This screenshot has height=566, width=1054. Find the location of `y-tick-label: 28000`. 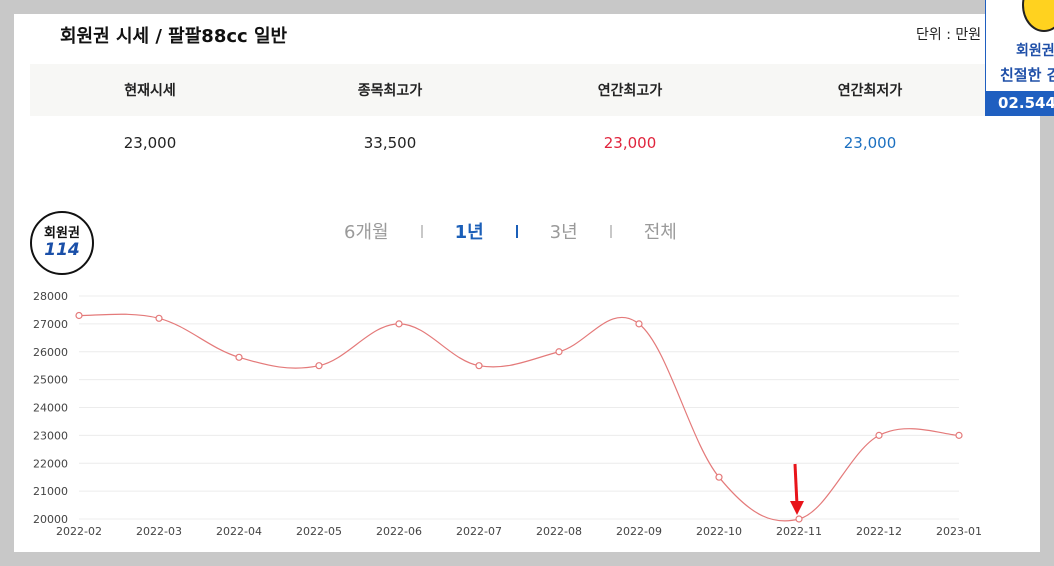

y-tick-label: 28000 is located at coordinates (50, 296).